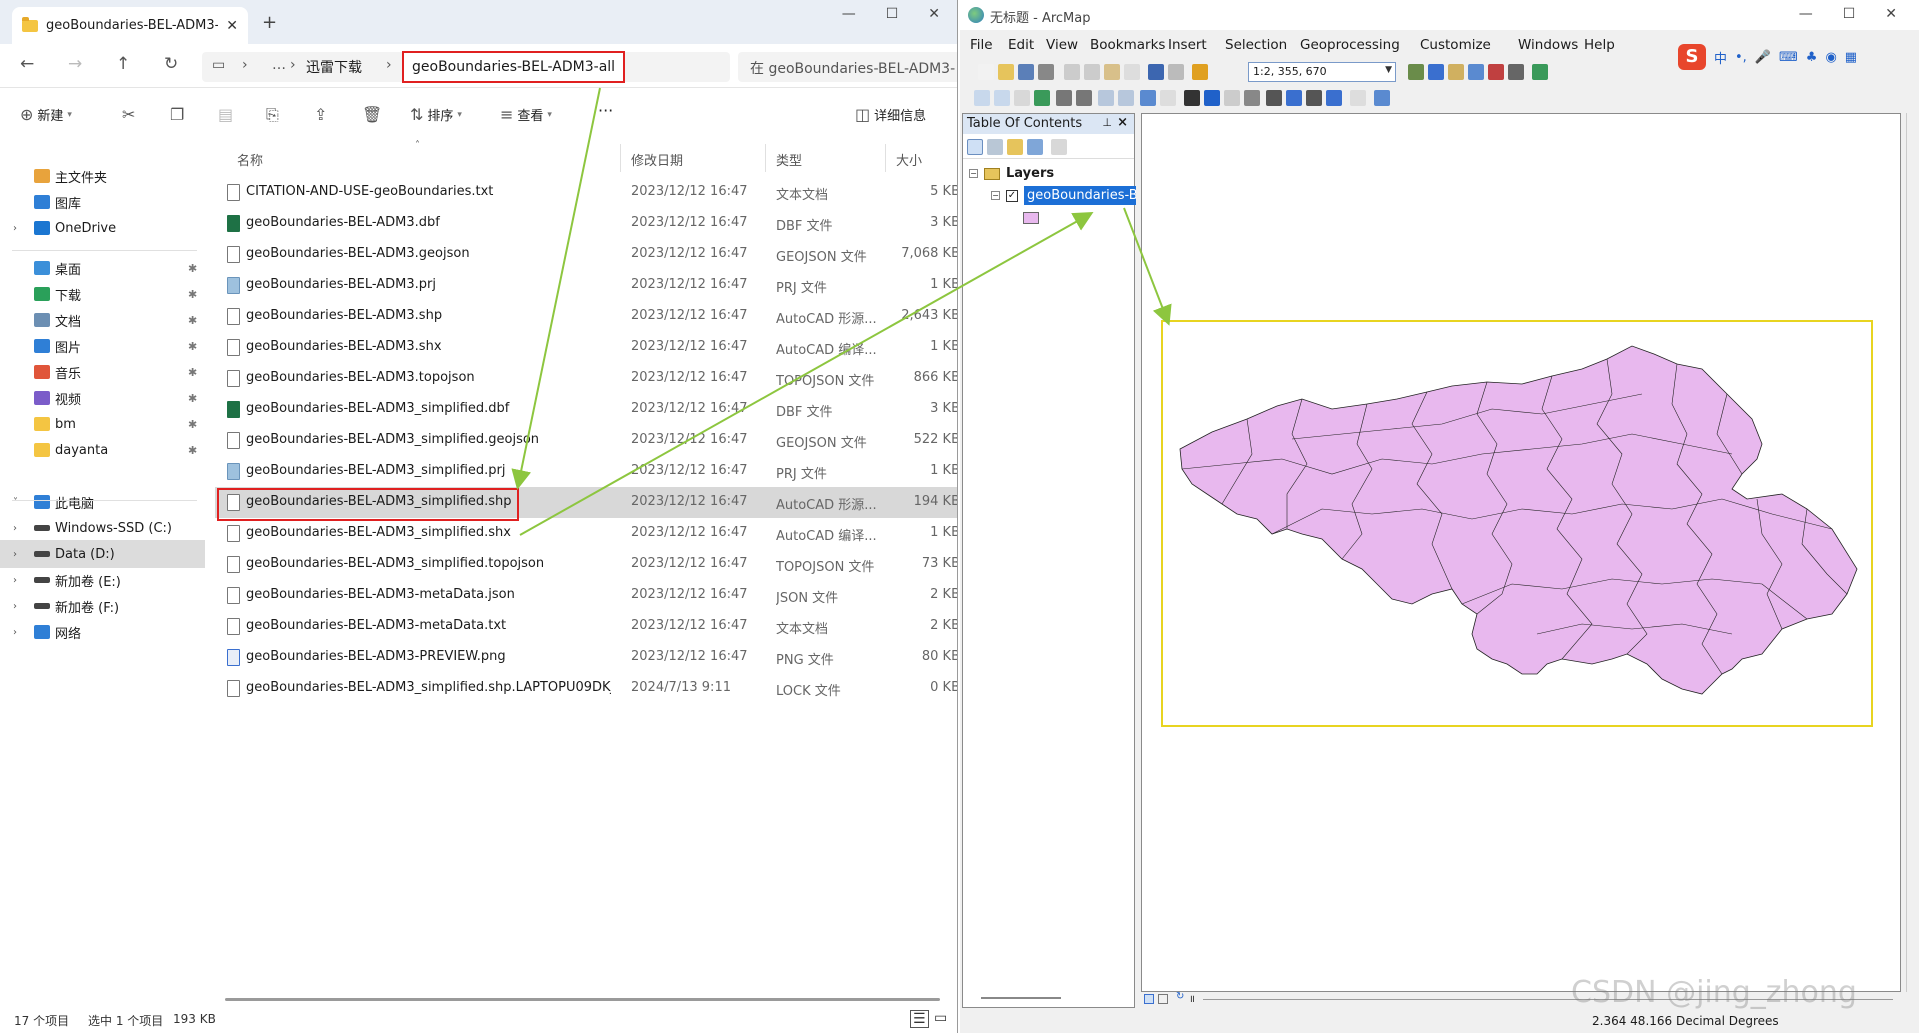  What do you see at coordinates (1035, 147) in the screenshot?
I see `list-by-selection-icon` at bounding box center [1035, 147].